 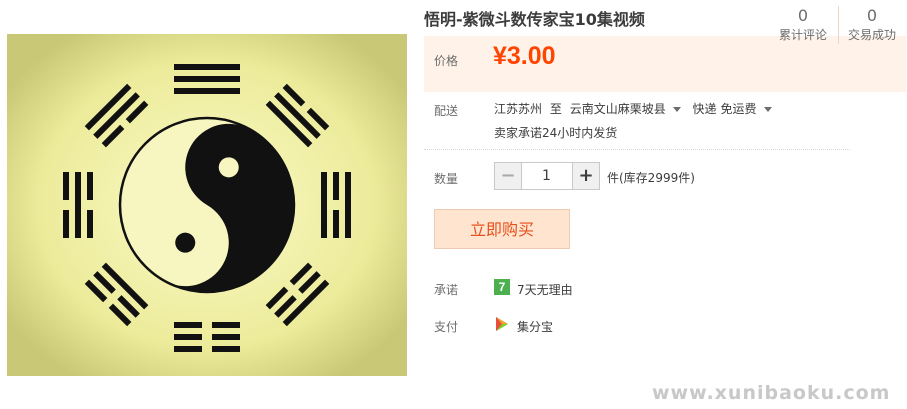 I want to click on shipping-label: 配送, so click(x=446, y=111).